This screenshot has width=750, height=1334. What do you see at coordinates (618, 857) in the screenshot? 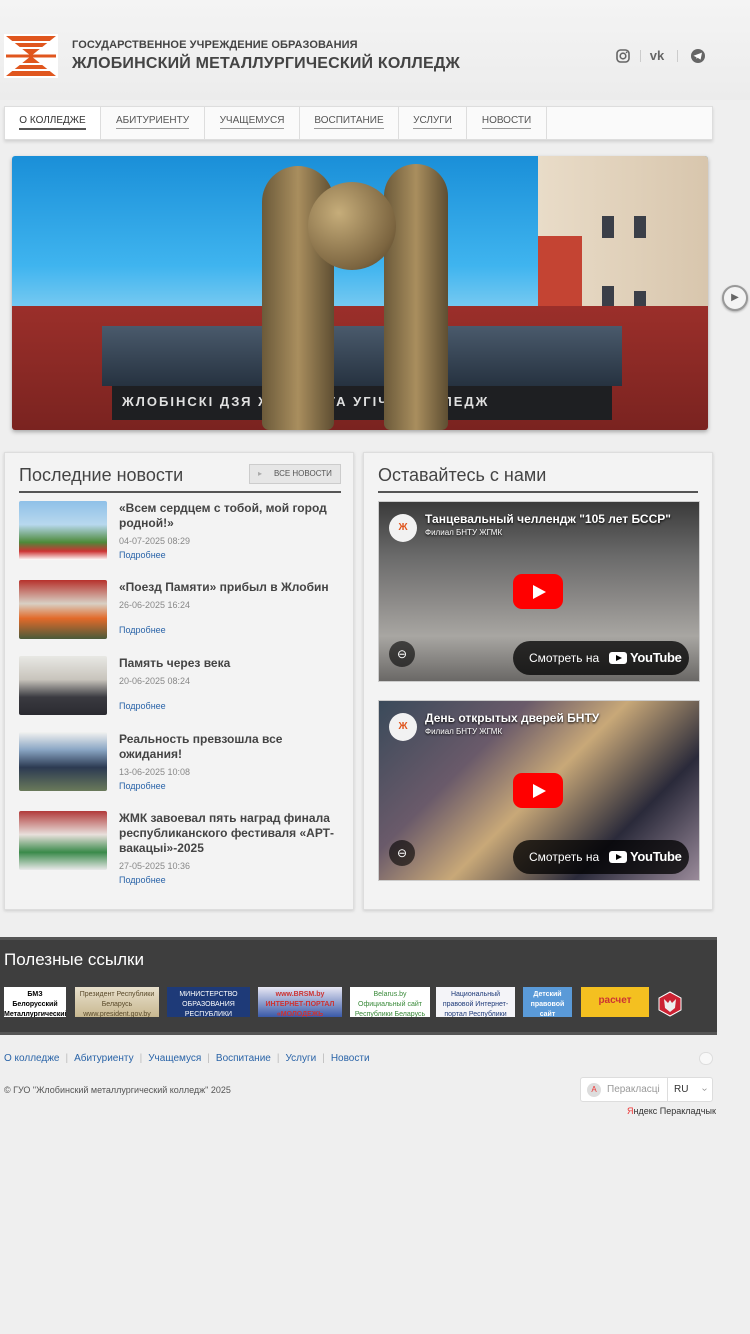
I see `youtube-icon` at bounding box center [618, 857].